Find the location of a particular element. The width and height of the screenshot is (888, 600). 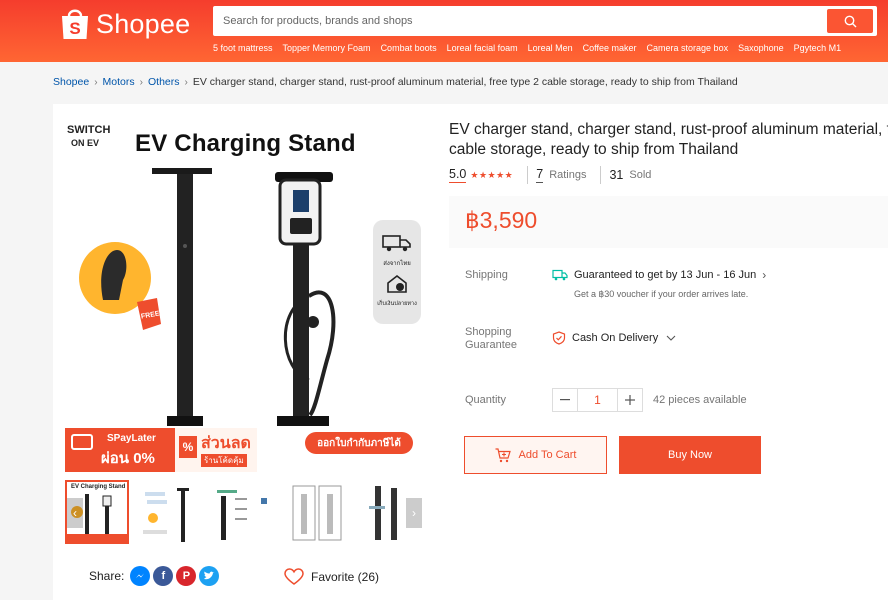

side-badges: ส่งจากไทย เก็บเงินปลายทาง is located at coordinates (397, 272).